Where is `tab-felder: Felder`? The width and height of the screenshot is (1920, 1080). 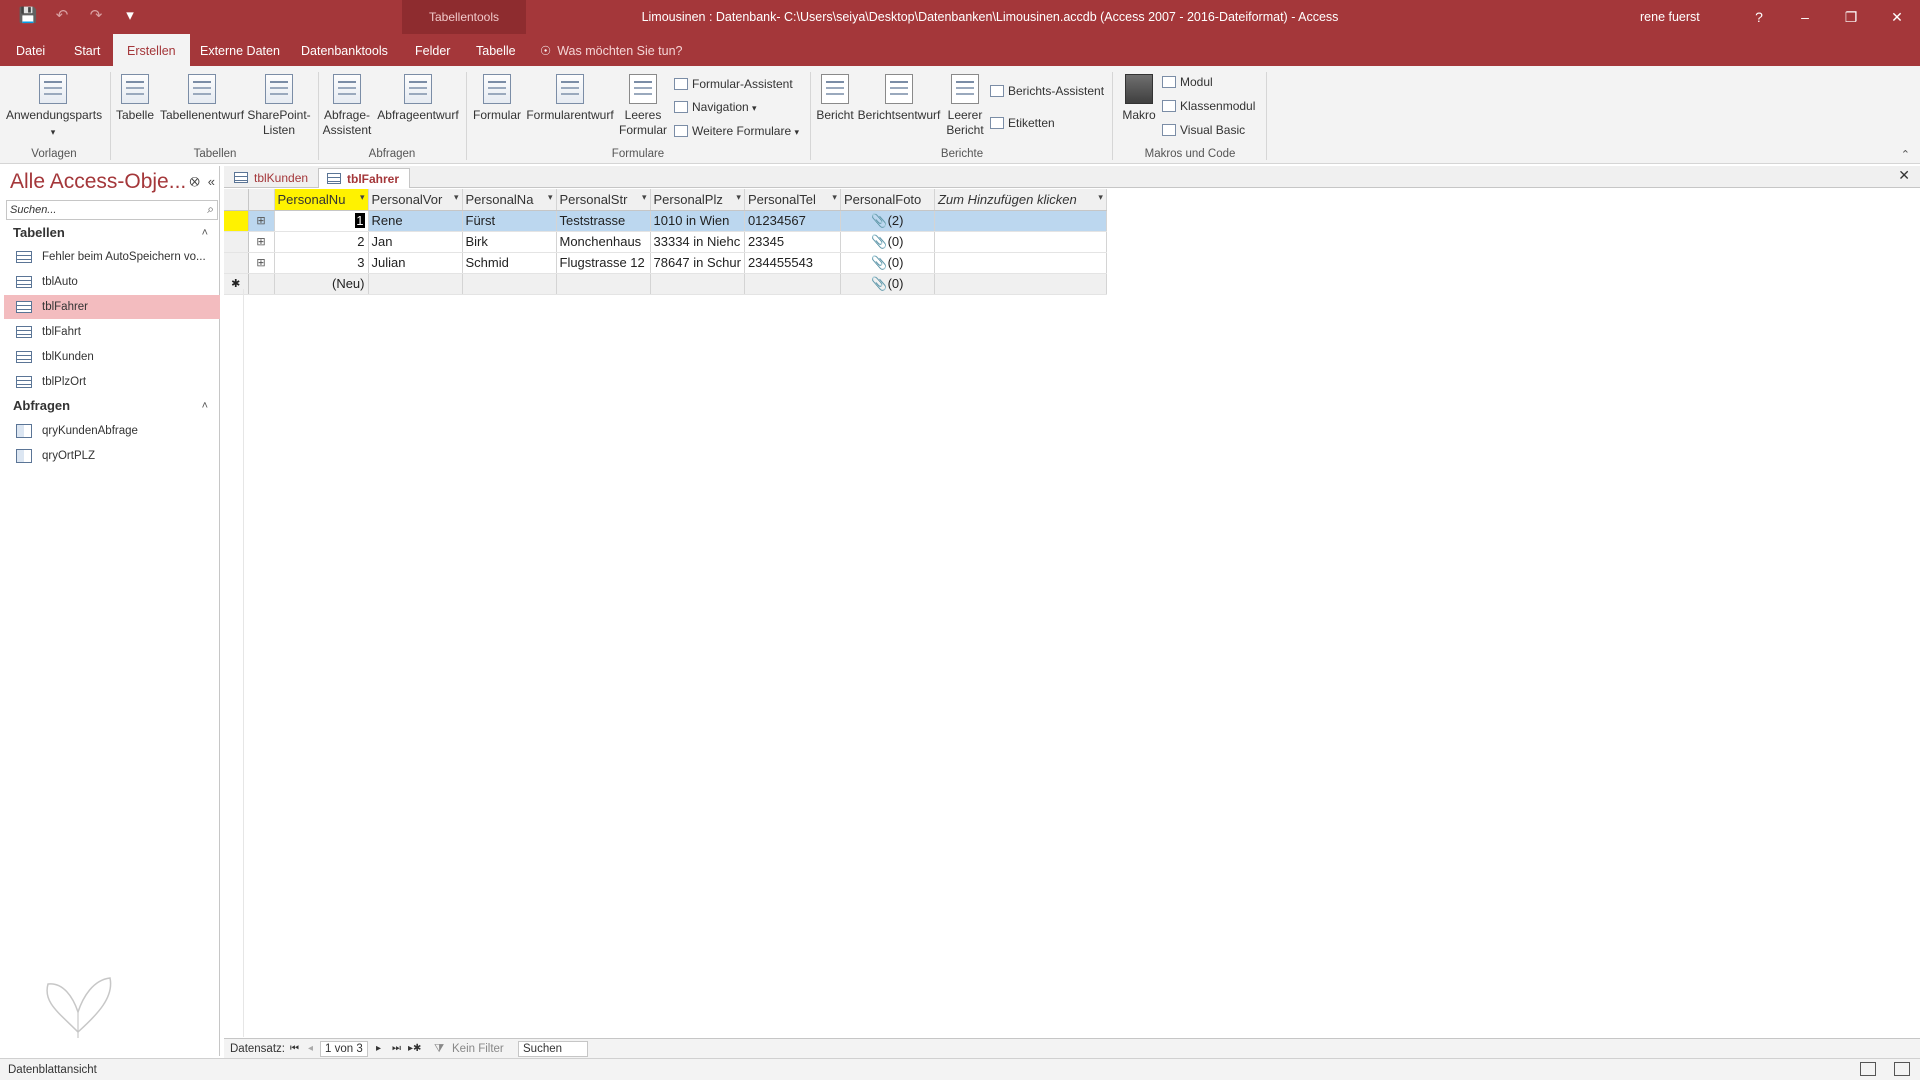 tab-felder: Felder is located at coordinates (432, 50).